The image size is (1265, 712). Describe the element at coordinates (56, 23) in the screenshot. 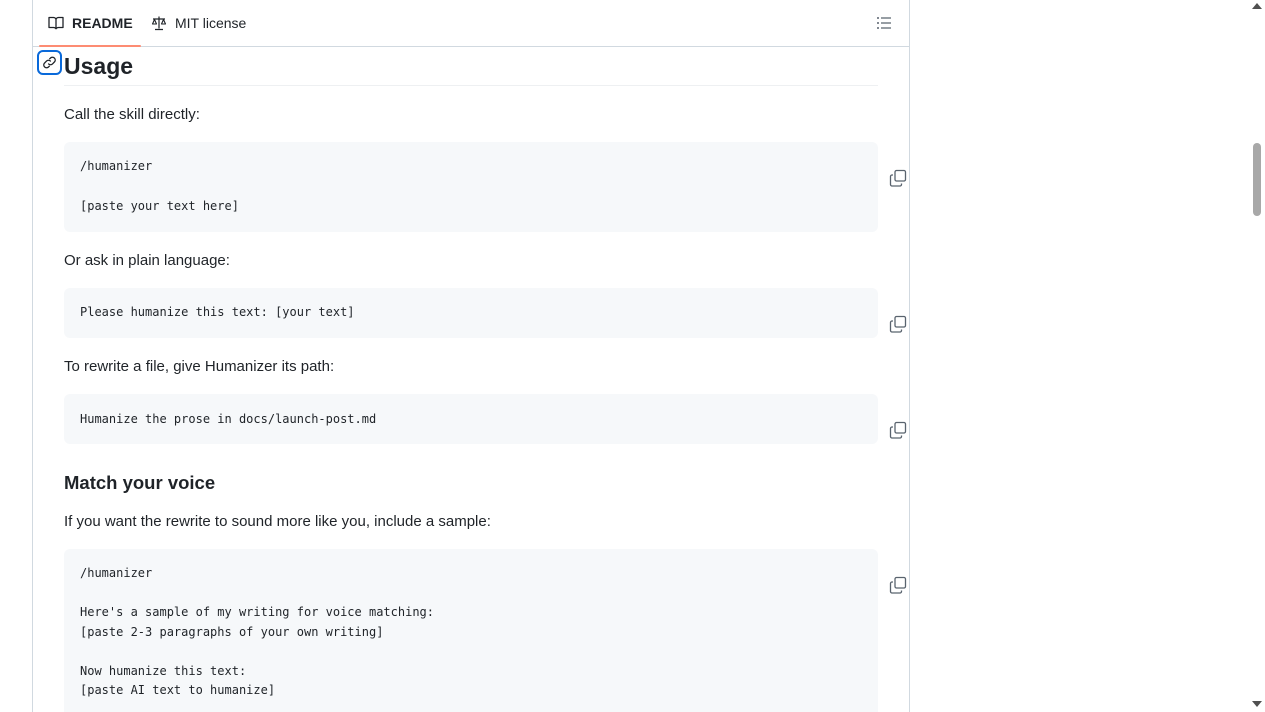

I see `book-icon` at that location.